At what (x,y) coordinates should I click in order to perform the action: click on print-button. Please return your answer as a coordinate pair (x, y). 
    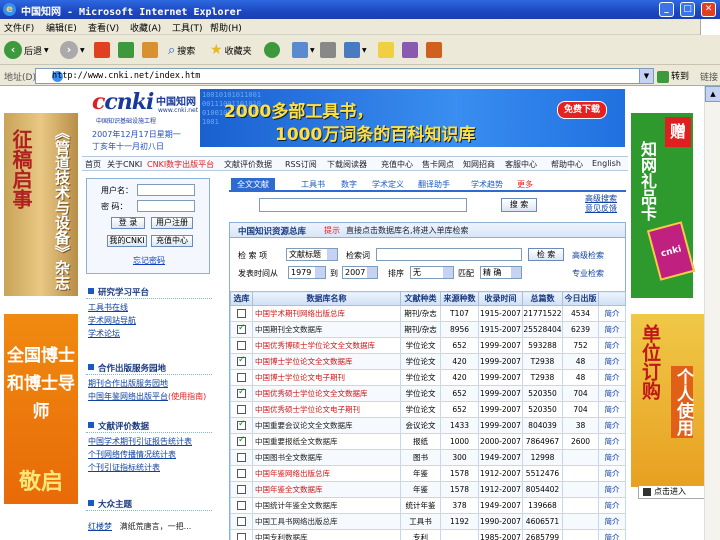
    Looking at the image, I should click on (328, 50).